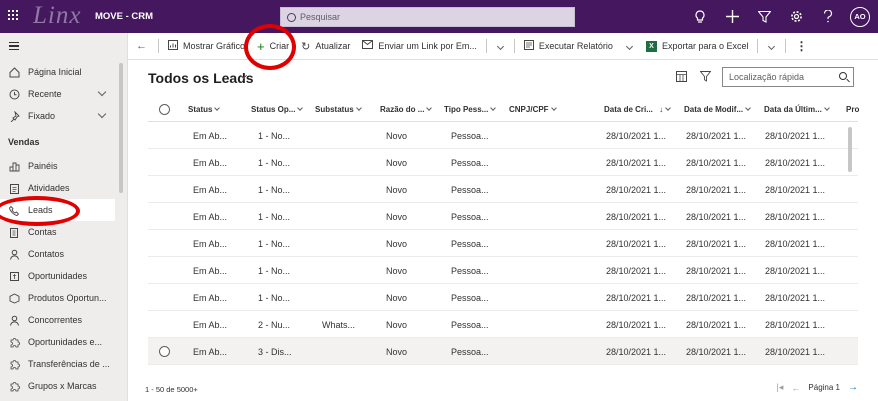 The height and width of the screenshot is (401, 878). I want to click on previous-page-icon: ←, so click(795, 388).